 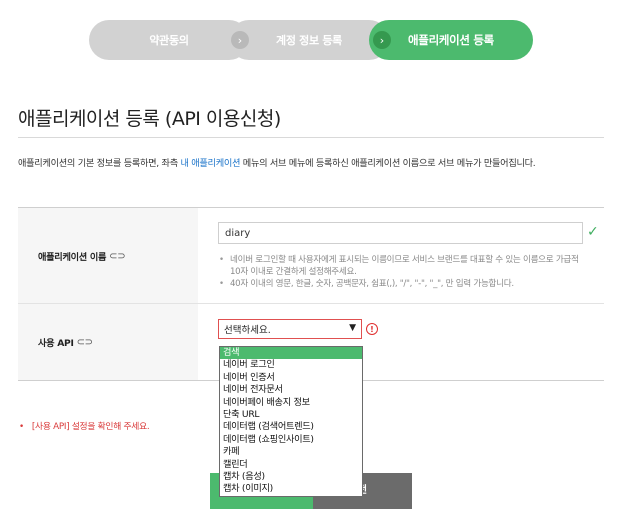 What do you see at coordinates (451, 40) in the screenshot?
I see `step-app-registration: 애플리케이션 등록` at bounding box center [451, 40].